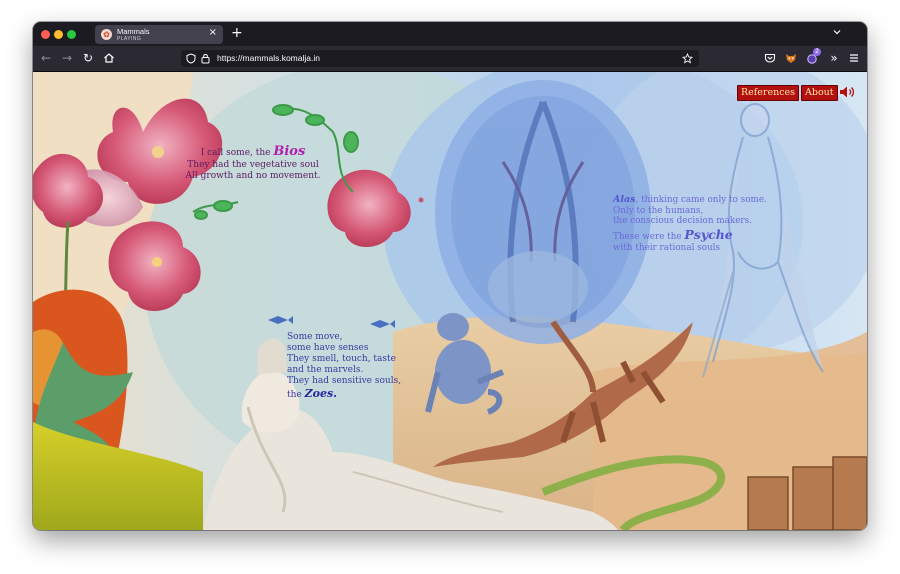 This screenshot has width=900, height=574. I want to click on lock-icon, so click(205, 58).